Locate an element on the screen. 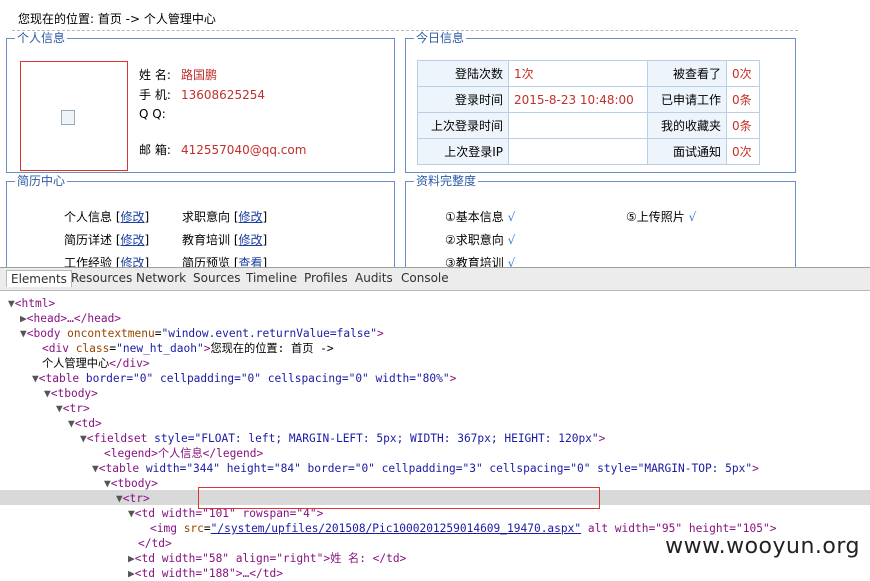  resume-center-legend: 简历中心 is located at coordinates (41, 181).